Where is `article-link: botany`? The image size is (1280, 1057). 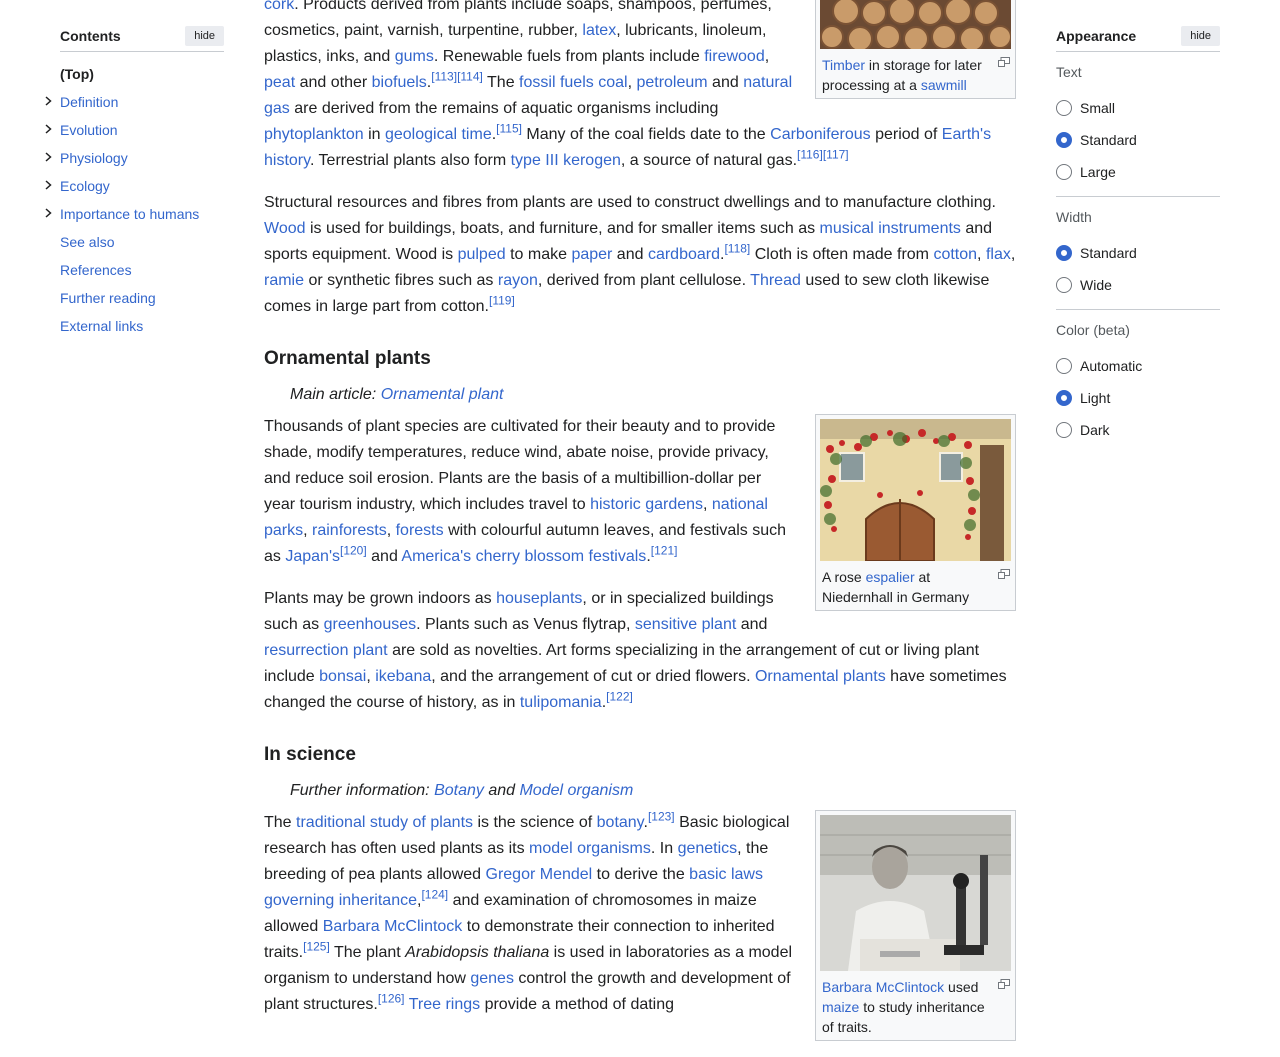 article-link: botany is located at coordinates (620, 822).